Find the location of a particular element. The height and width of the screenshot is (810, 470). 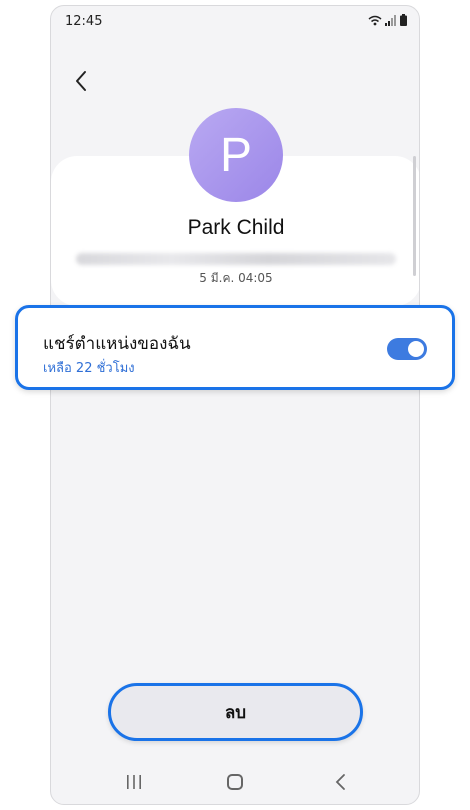

chevron-left-icon is located at coordinates (81, 81).